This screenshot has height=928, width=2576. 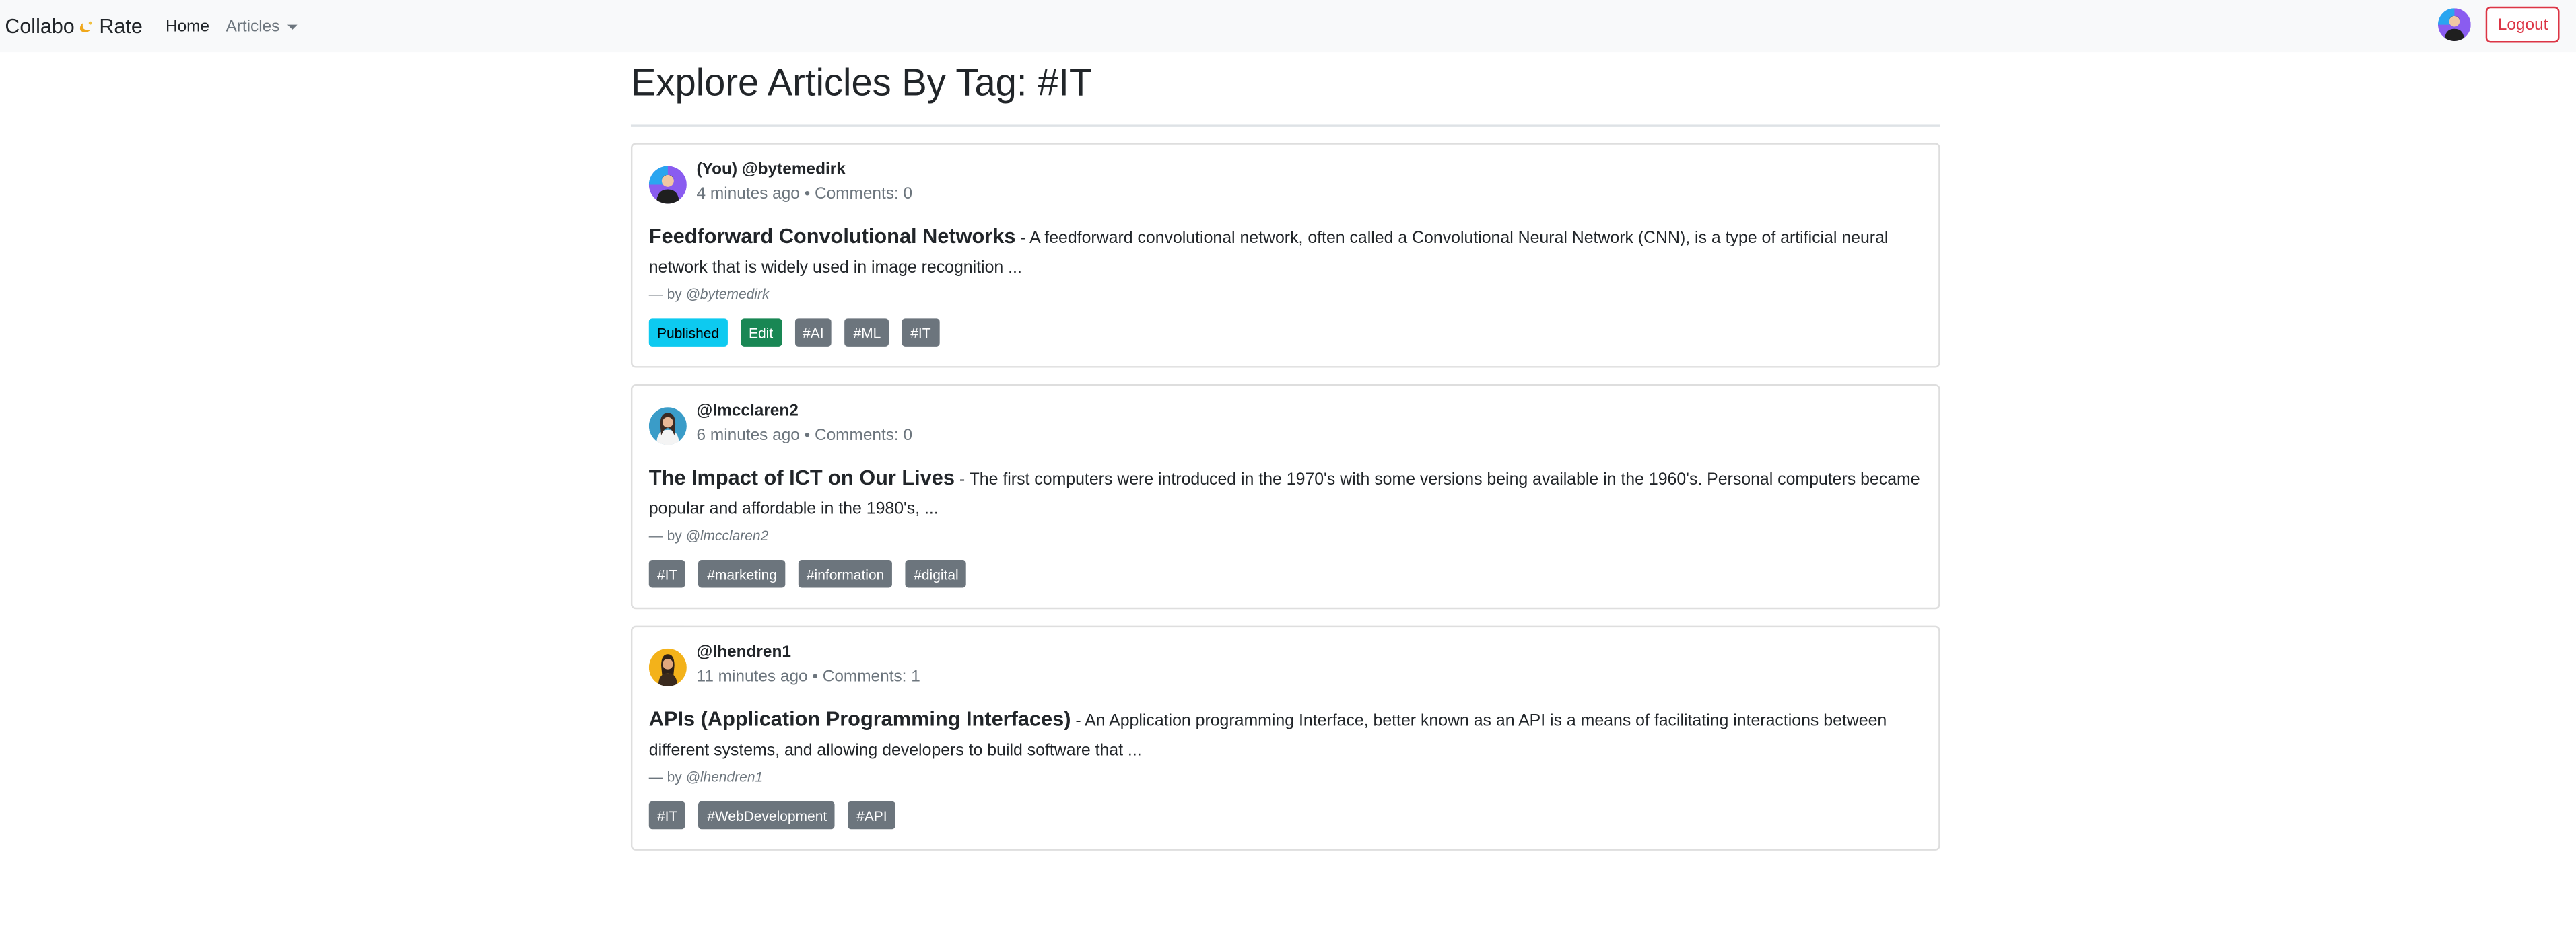 I want to click on author-handle: (You) @bytemedirk, so click(x=805, y=170).